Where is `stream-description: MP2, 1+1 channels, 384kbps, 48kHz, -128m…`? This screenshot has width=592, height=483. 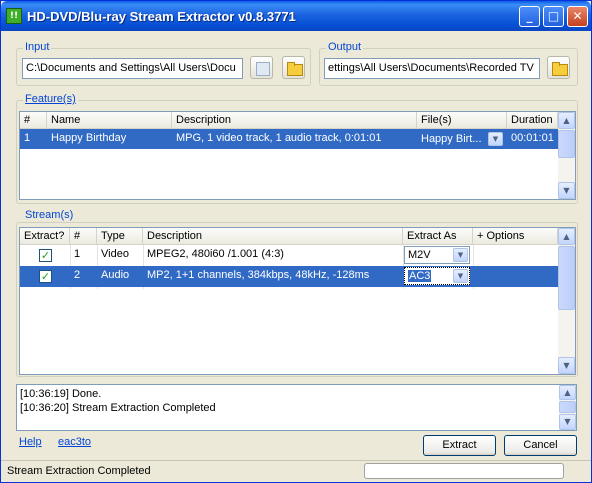 stream-description: MP2, 1+1 channels, 384kbps, 48kHz, -128m… is located at coordinates (258, 275).